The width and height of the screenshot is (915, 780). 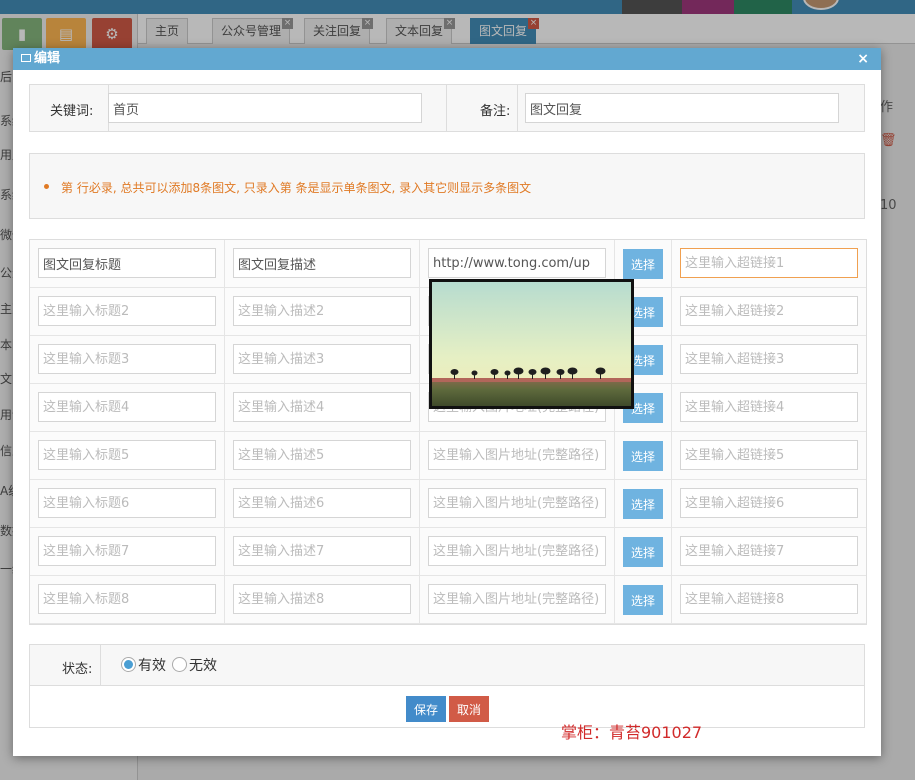 What do you see at coordinates (863, 59) in the screenshot?
I see `close-icon: ×` at bounding box center [863, 59].